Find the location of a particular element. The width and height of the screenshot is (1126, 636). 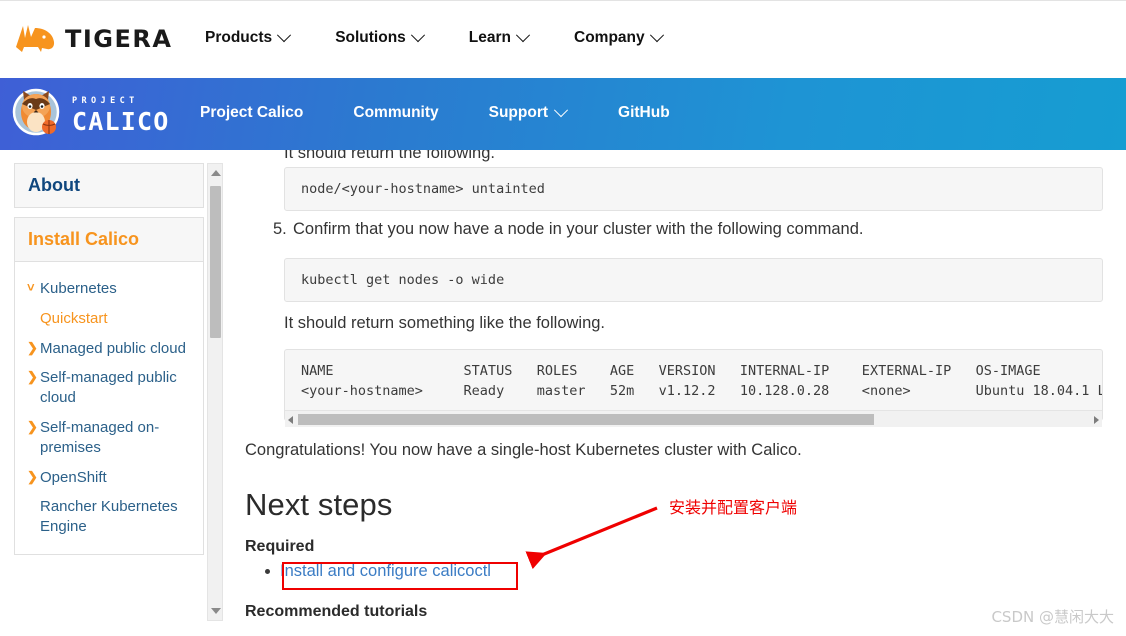

page-title-next-steps: Next steps is located at coordinates (319, 504).